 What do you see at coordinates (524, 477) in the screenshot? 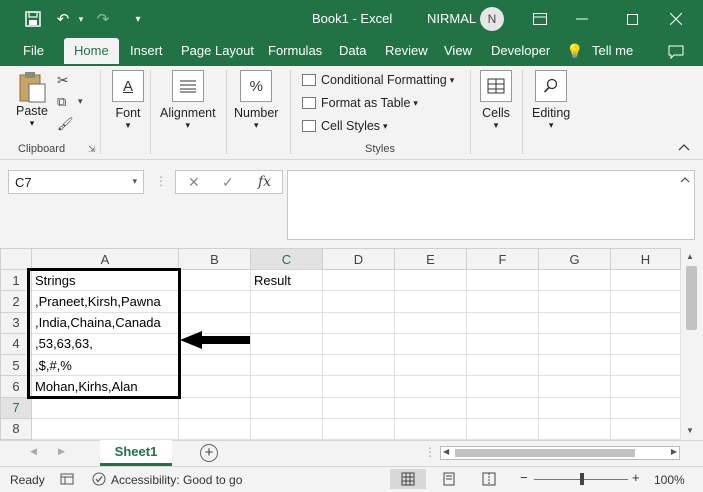
I see `zoom-out-button: −` at bounding box center [524, 477].